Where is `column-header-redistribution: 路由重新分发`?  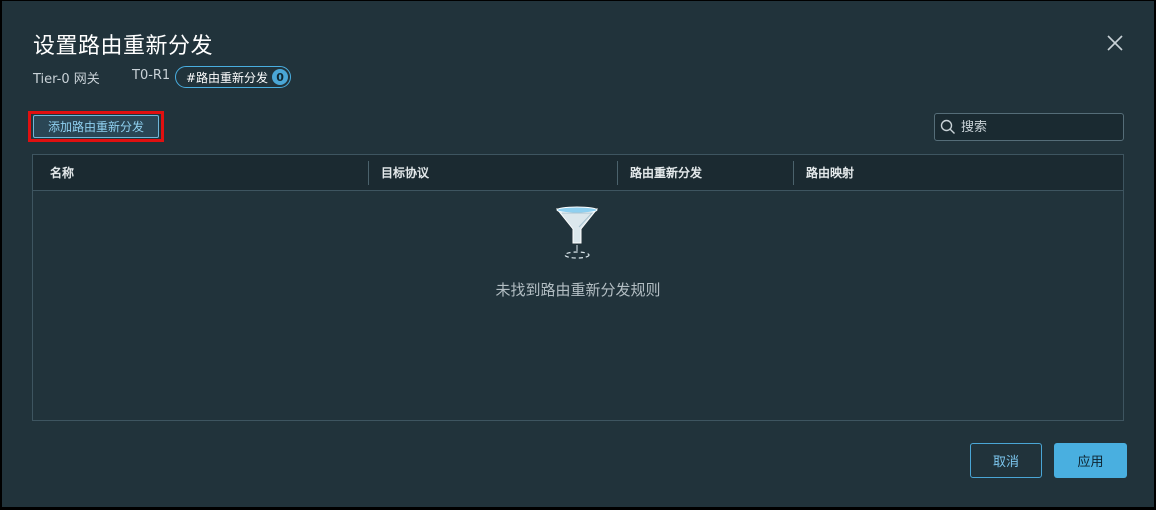
column-header-redistribution: 路由重新分发 is located at coordinates (666, 172).